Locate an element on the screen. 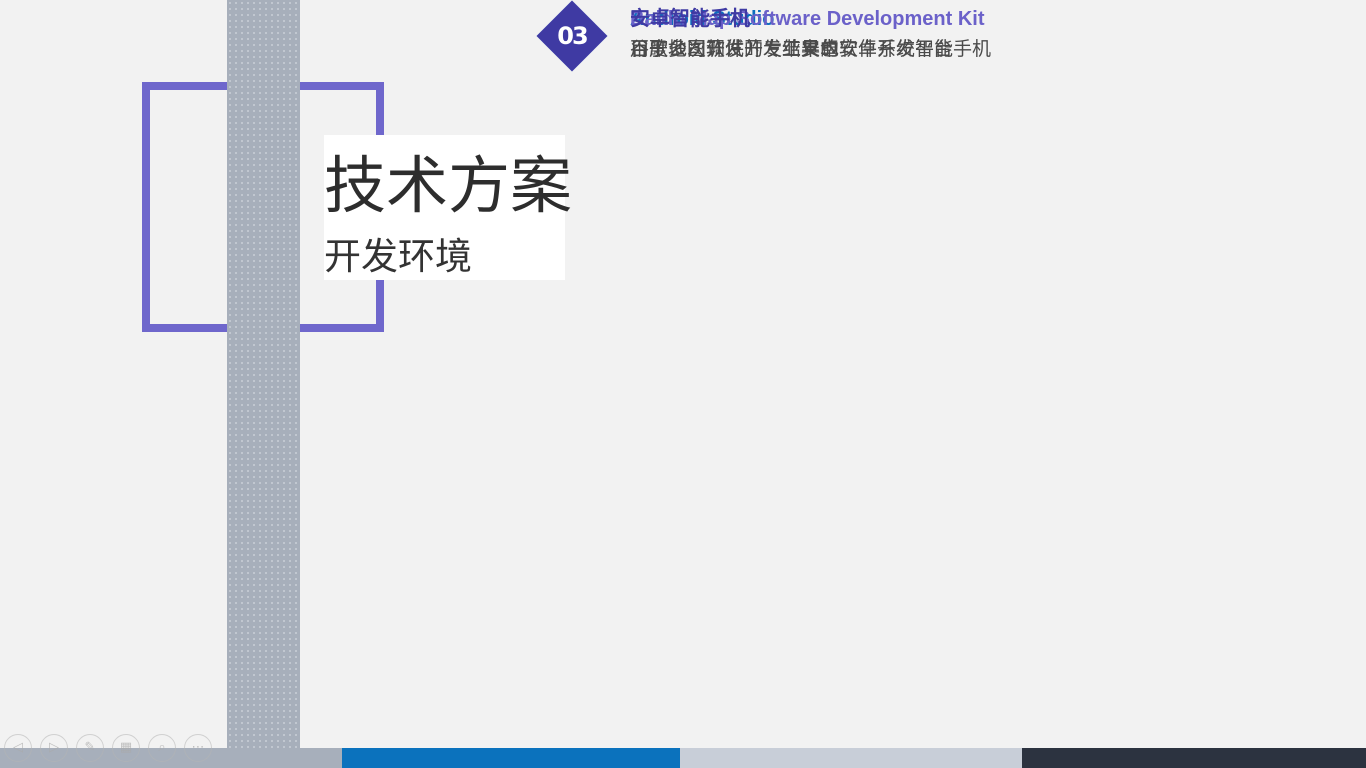 This screenshot has height=768, width=1366. slide-title: 技术方案 is located at coordinates (448, 185).